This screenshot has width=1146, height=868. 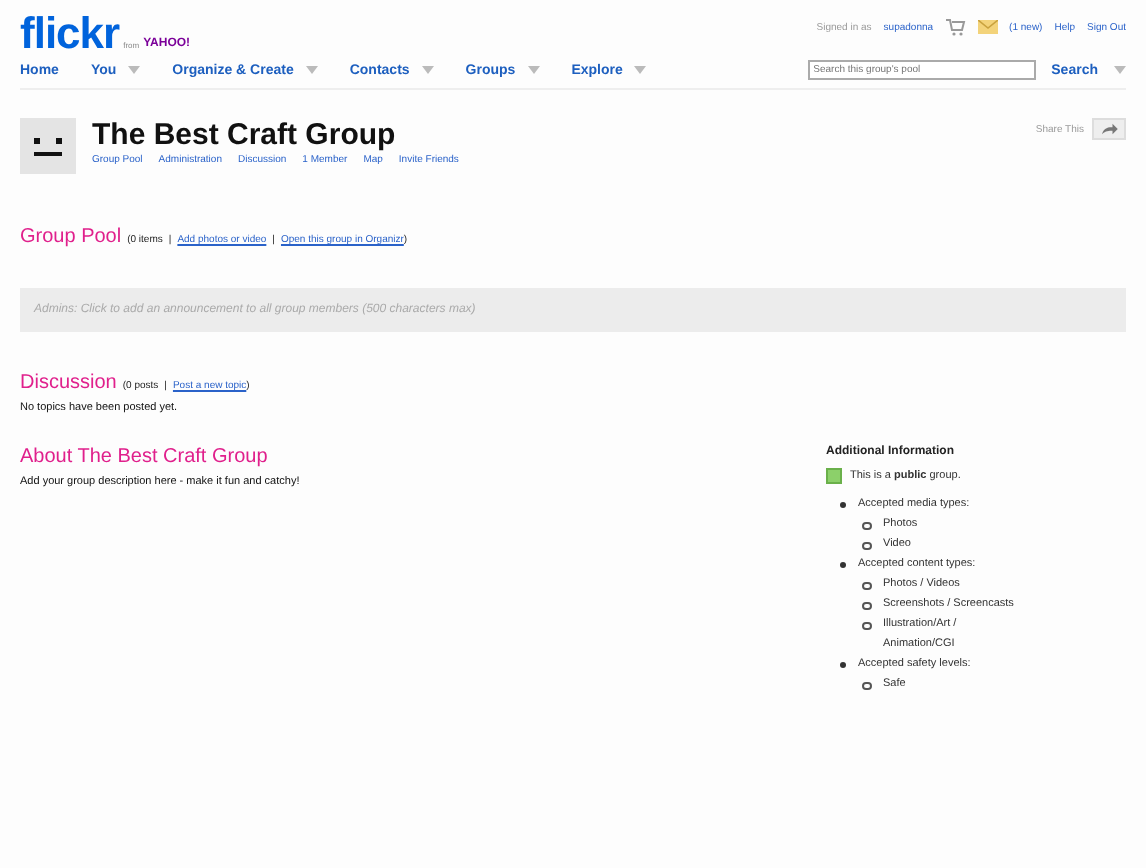 I want to click on flickr-logo: flickr, so click(x=70, y=34).